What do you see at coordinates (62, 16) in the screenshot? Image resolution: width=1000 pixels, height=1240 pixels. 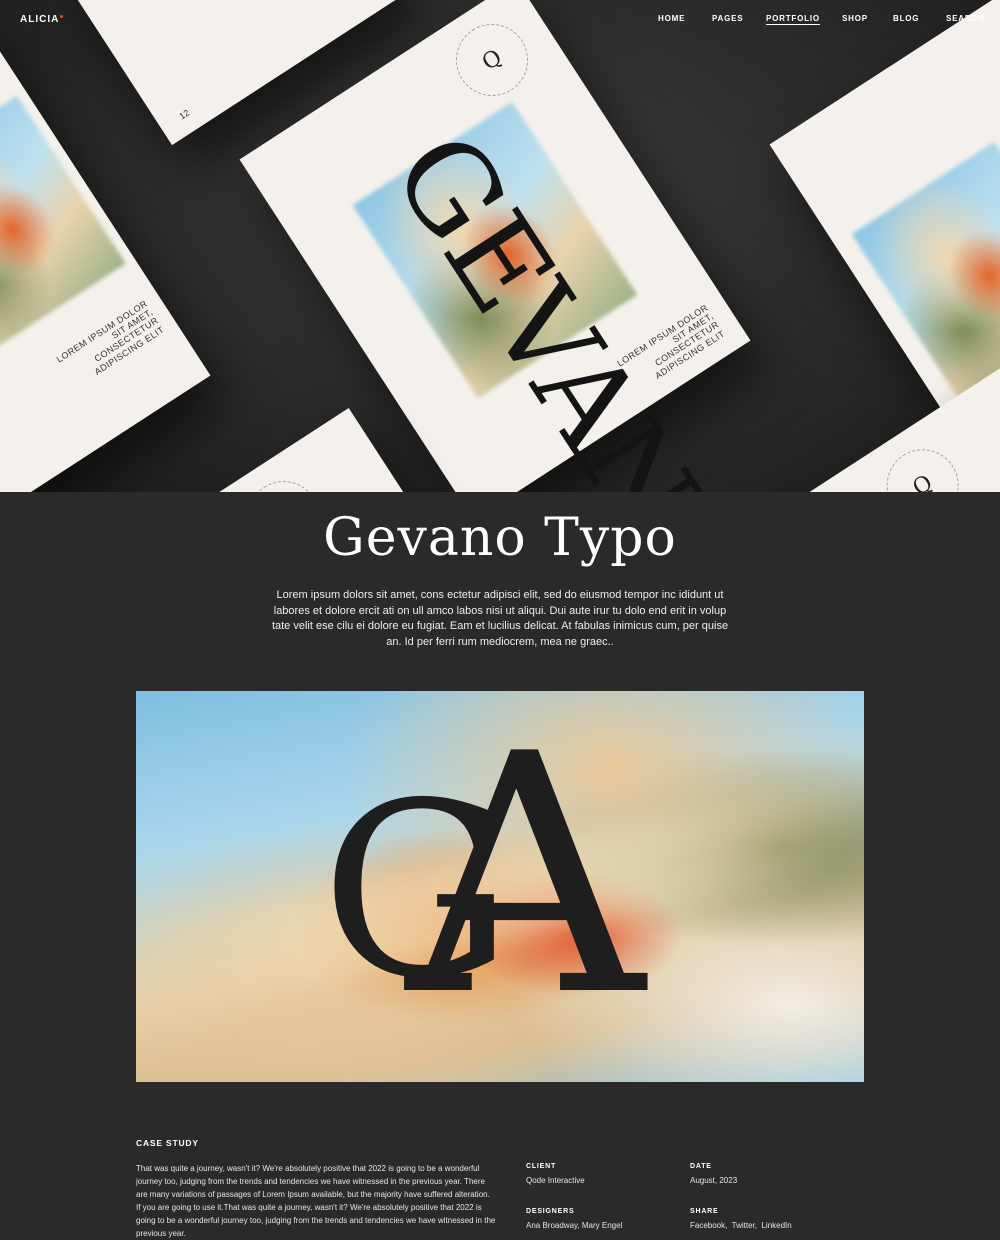 I see `logo-dot-icon` at bounding box center [62, 16].